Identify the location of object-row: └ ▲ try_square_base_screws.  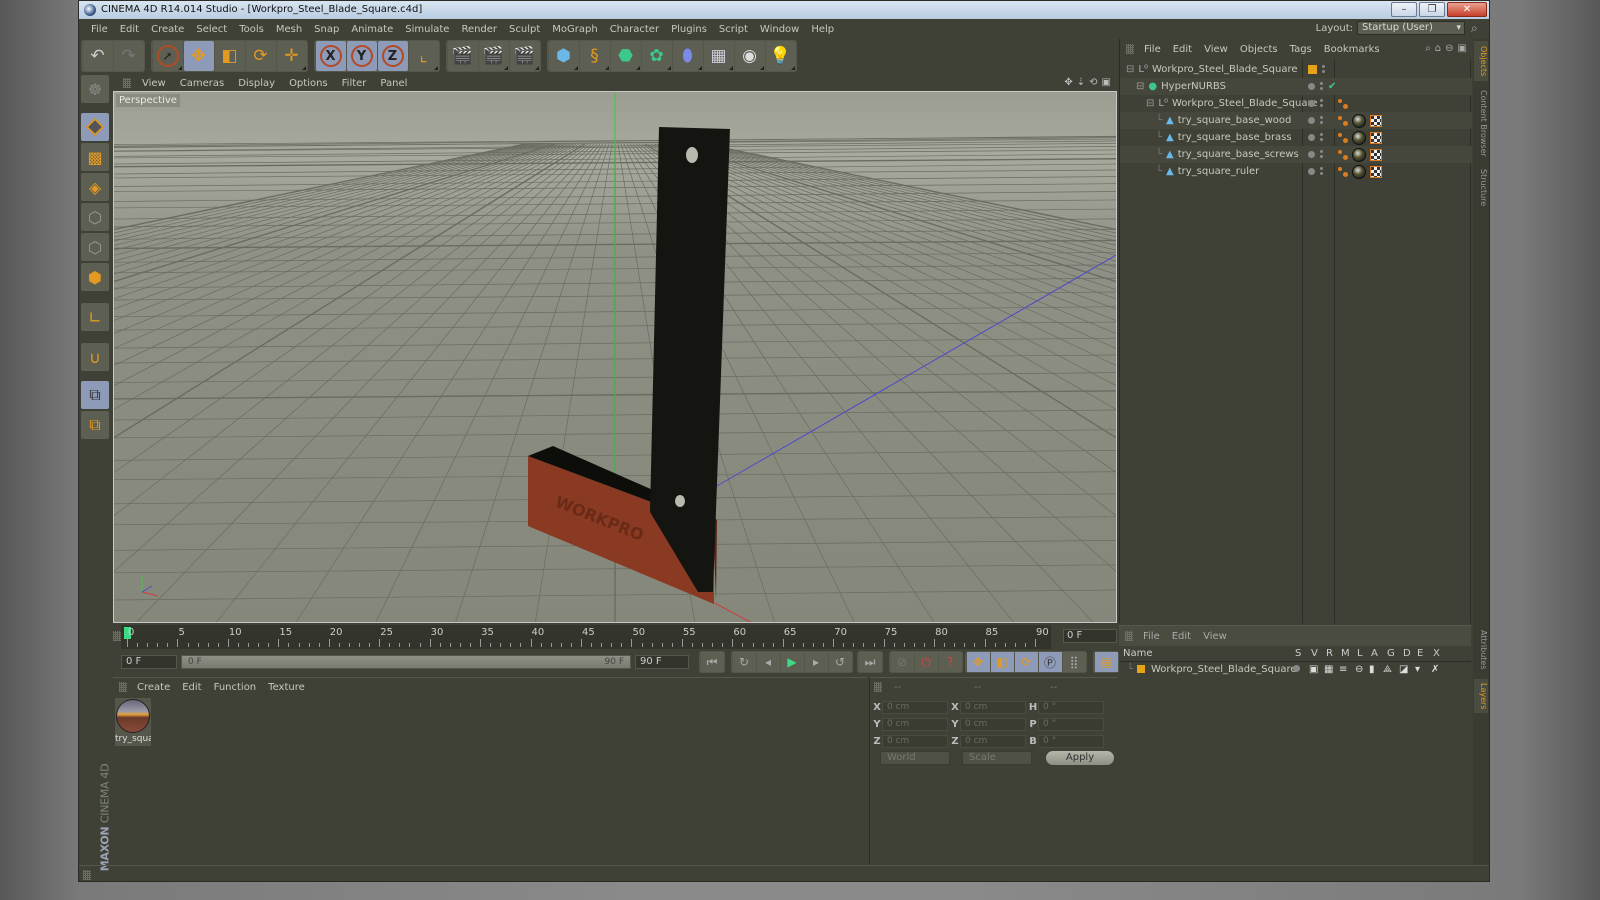
(1296, 154).